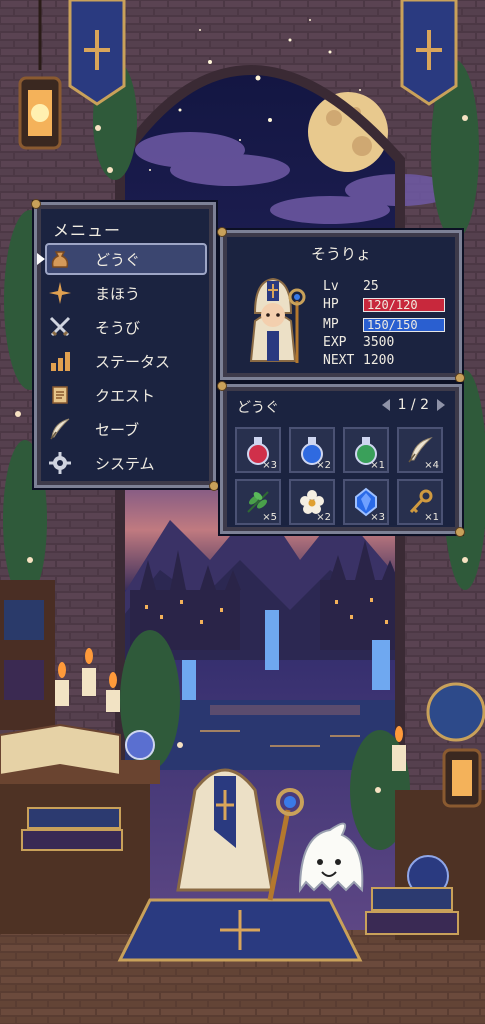 The height and width of the screenshot is (1024, 485). Describe the element at coordinates (358, 342) in the screenshot. I see `exp-row: EXP 3500` at that location.